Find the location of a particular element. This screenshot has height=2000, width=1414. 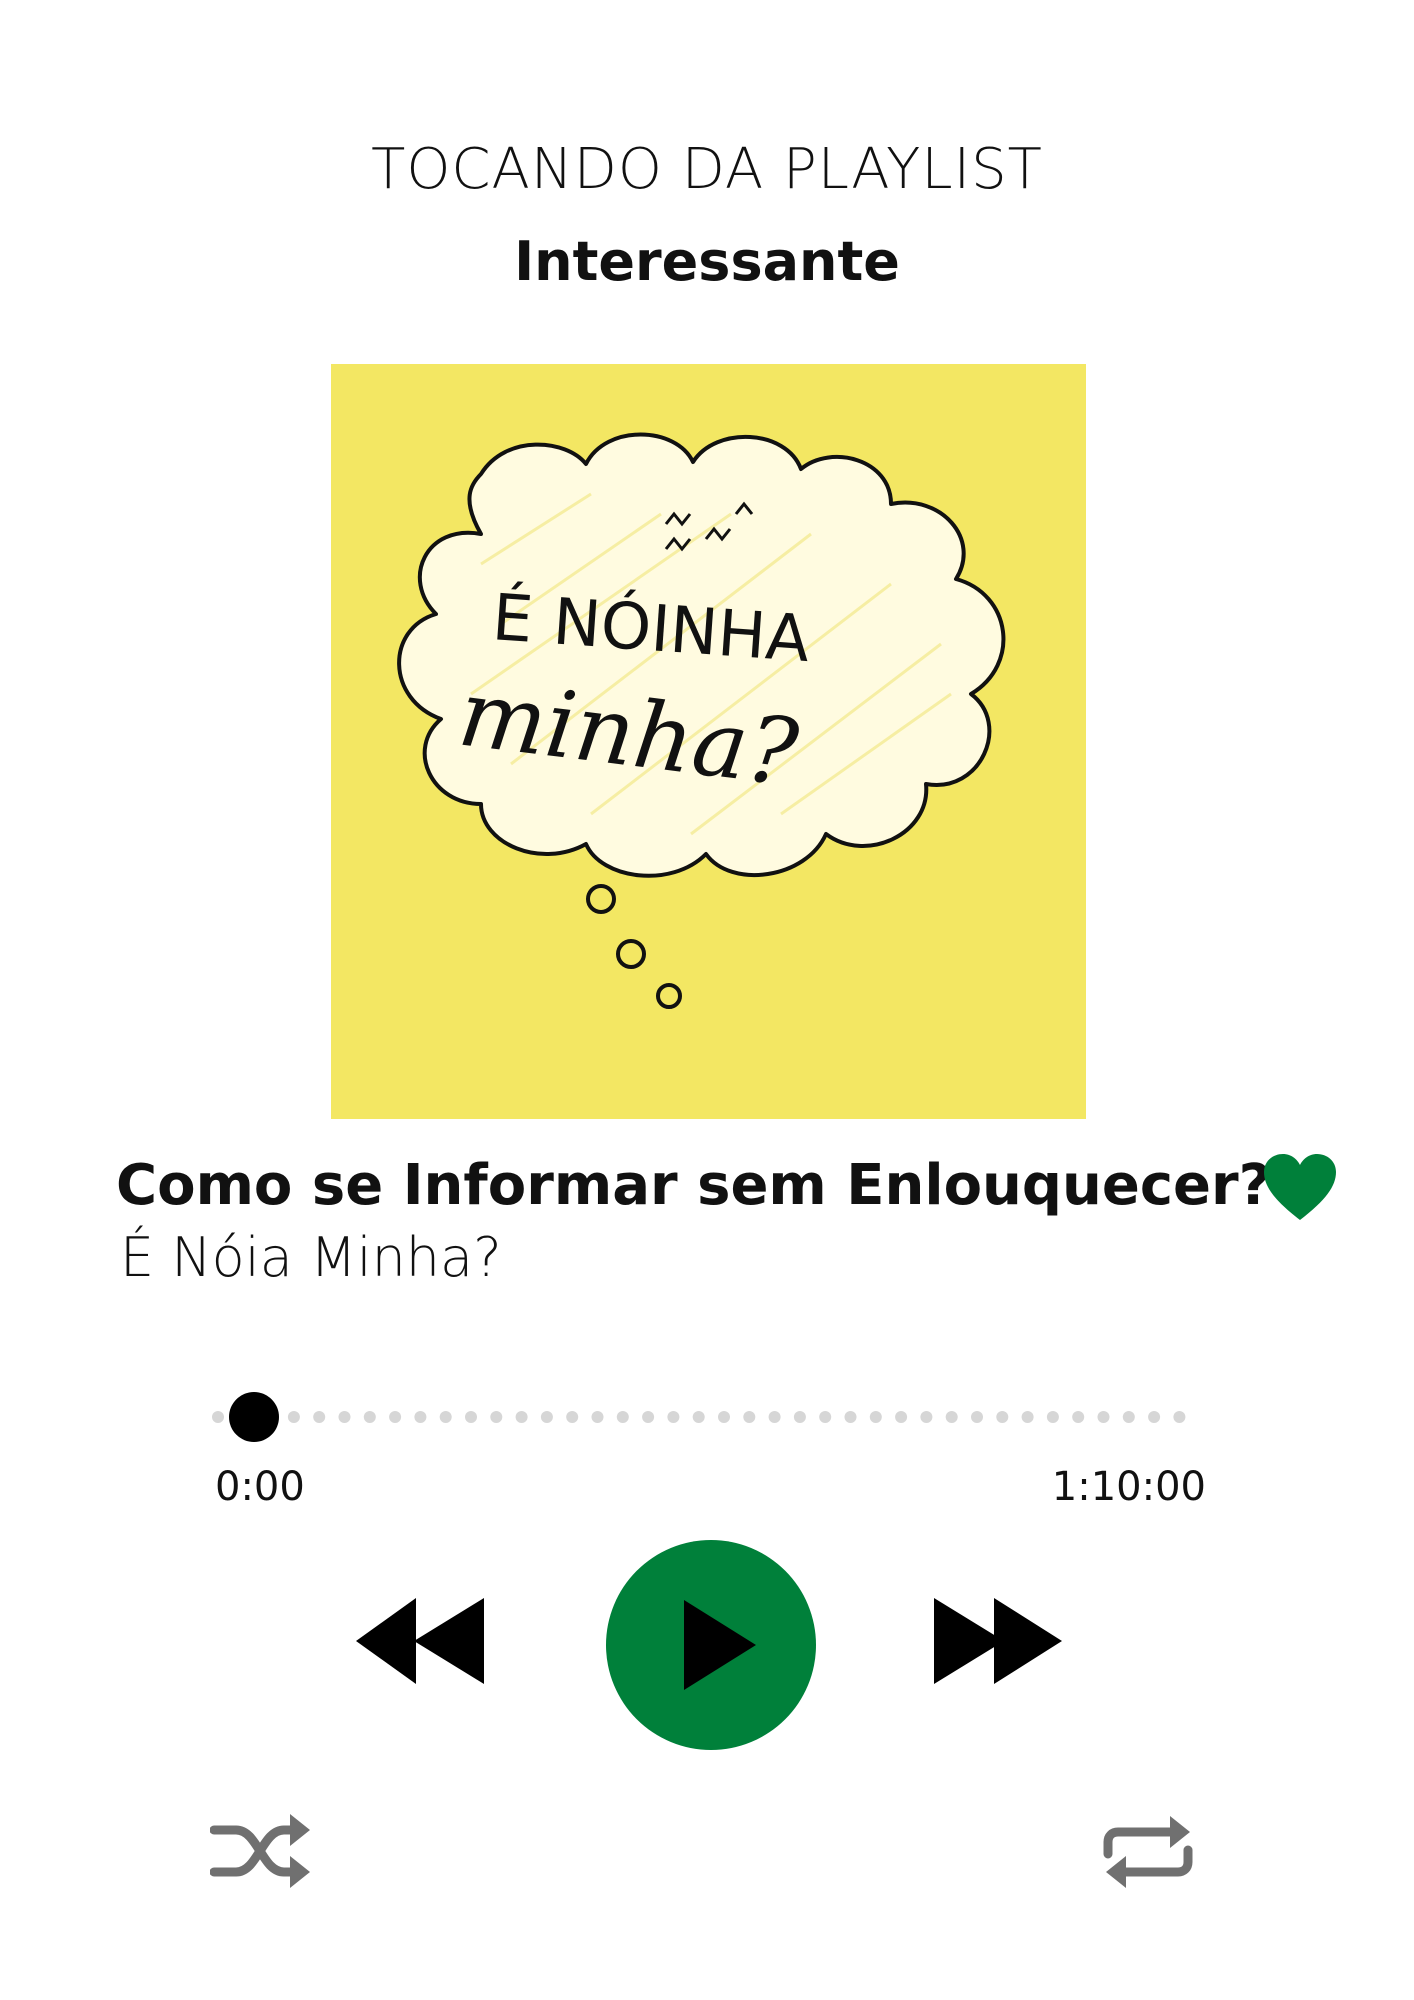

rewind-icon is located at coordinates (420, 1641).